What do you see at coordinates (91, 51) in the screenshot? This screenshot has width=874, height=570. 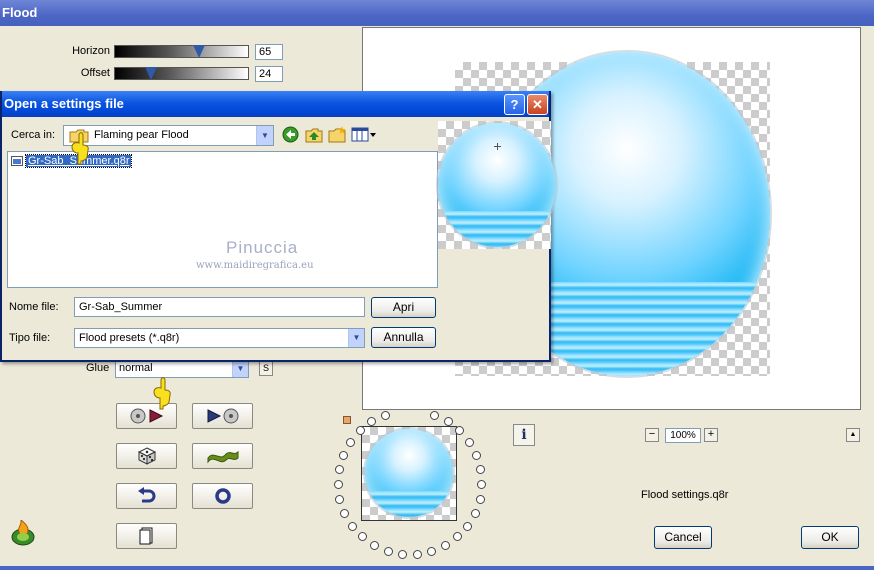 I see `horizon-label: Horizon` at bounding box center [91, 51].